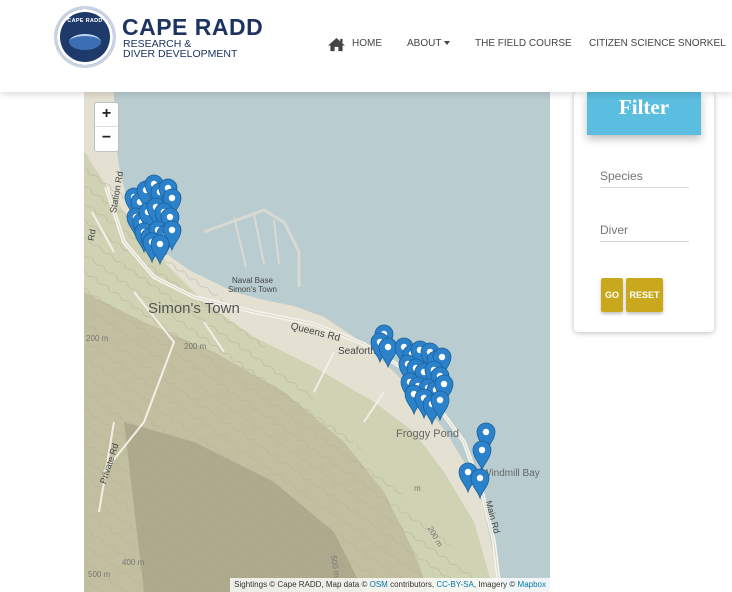  I want to click on nav-home: HOME, so click(367, 43).